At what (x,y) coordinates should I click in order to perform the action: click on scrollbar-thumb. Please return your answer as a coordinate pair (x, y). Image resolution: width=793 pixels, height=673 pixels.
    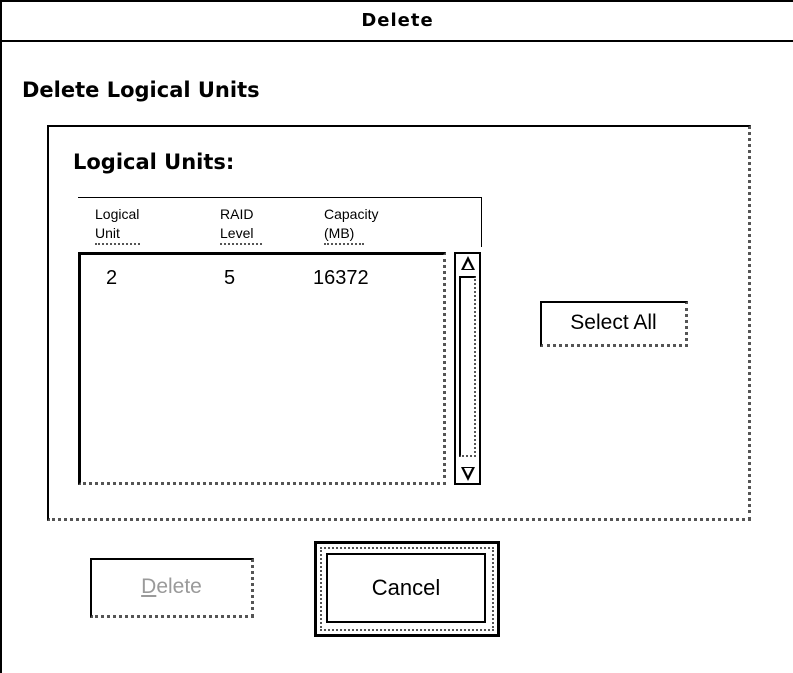
    Looking at the image, I should click on (467, 366).